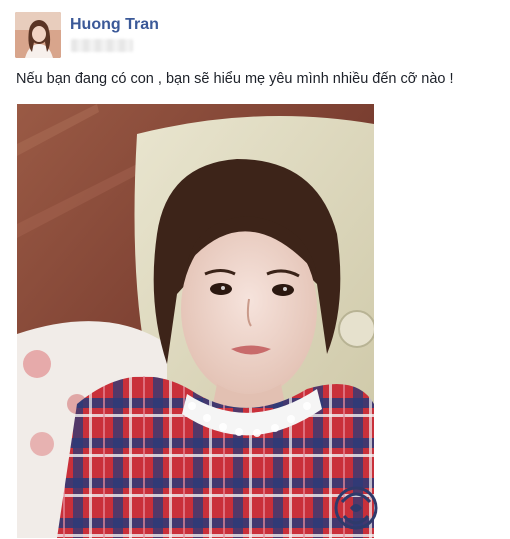 Image resolution: width=510 pixels, height=539 pixels. I want to click on avatar-image, so click(38, 35).